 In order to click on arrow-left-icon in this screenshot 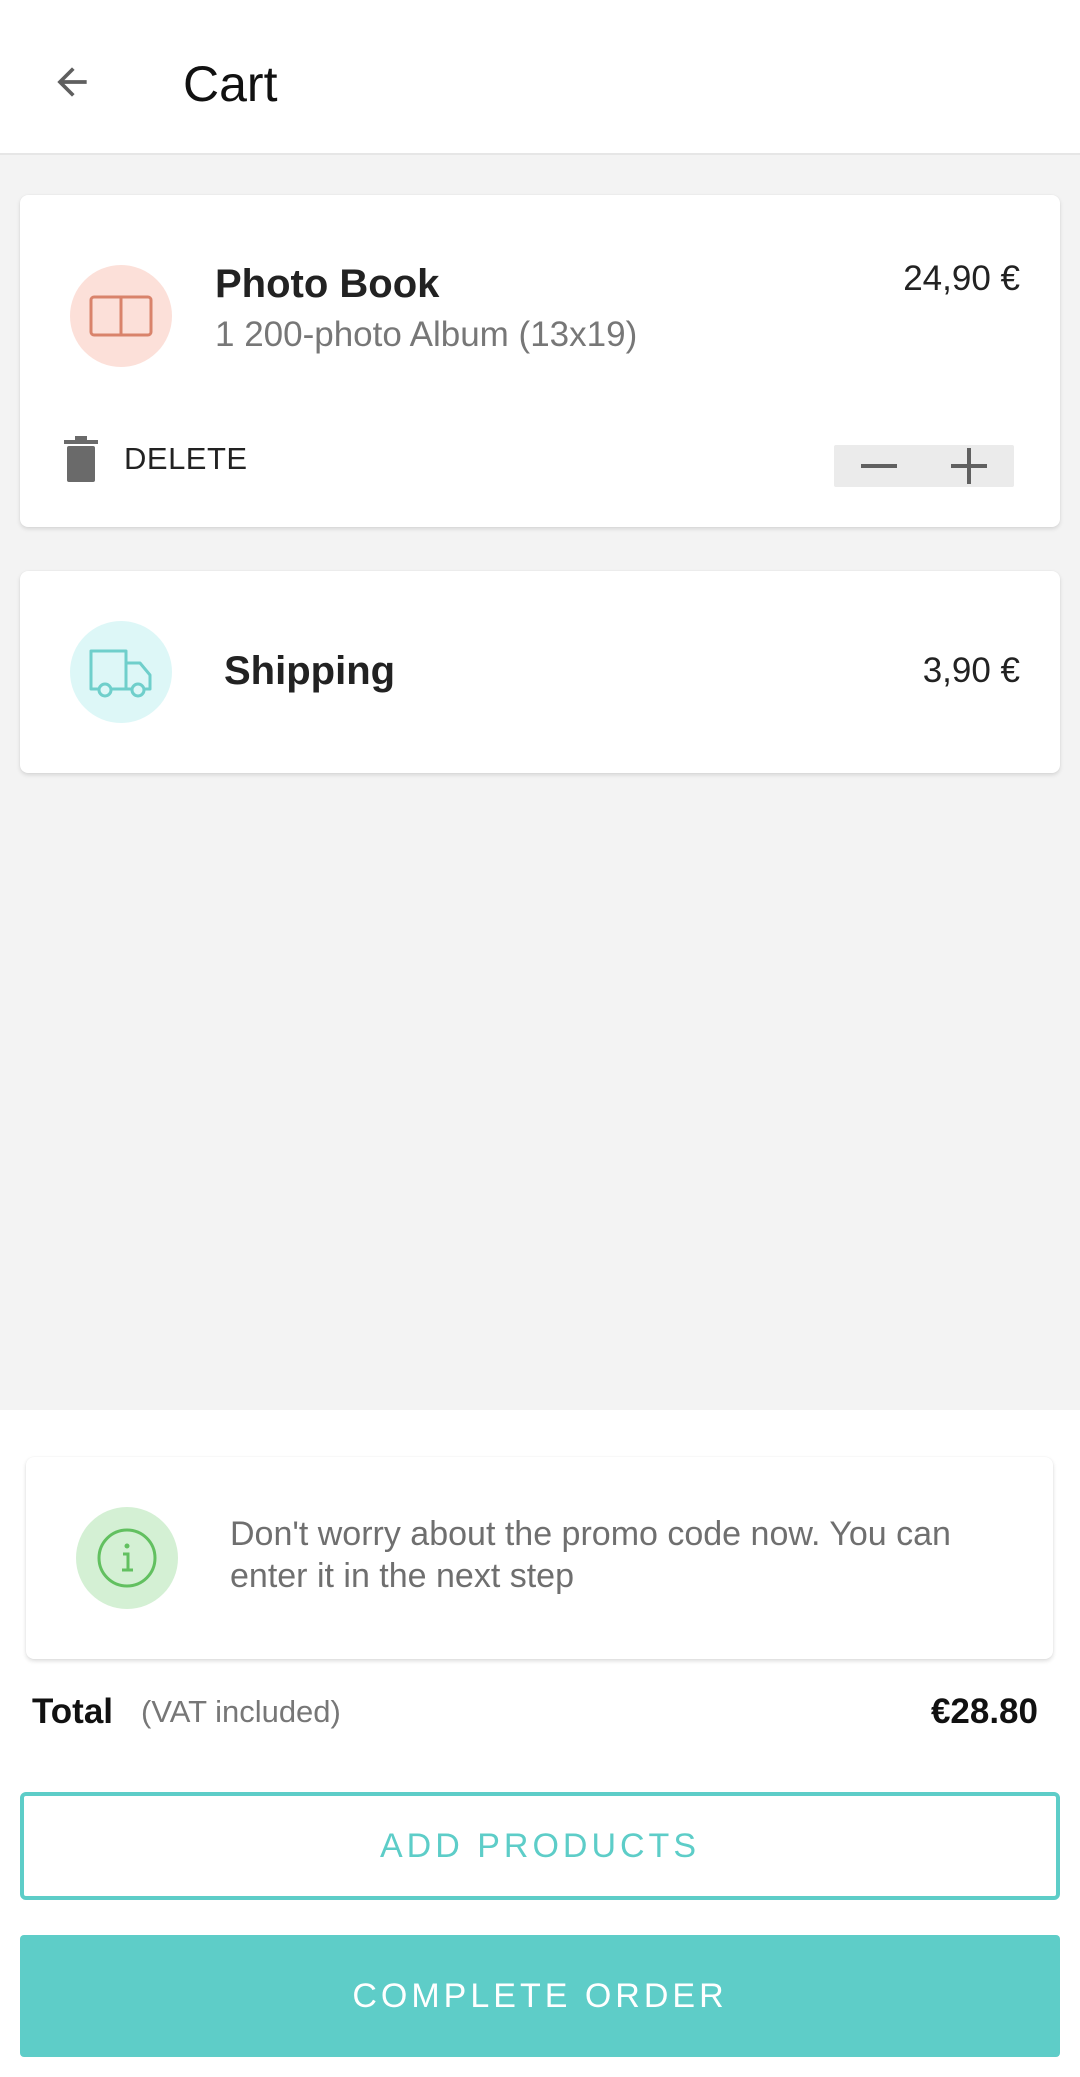, I will do `click(72, 82)`.